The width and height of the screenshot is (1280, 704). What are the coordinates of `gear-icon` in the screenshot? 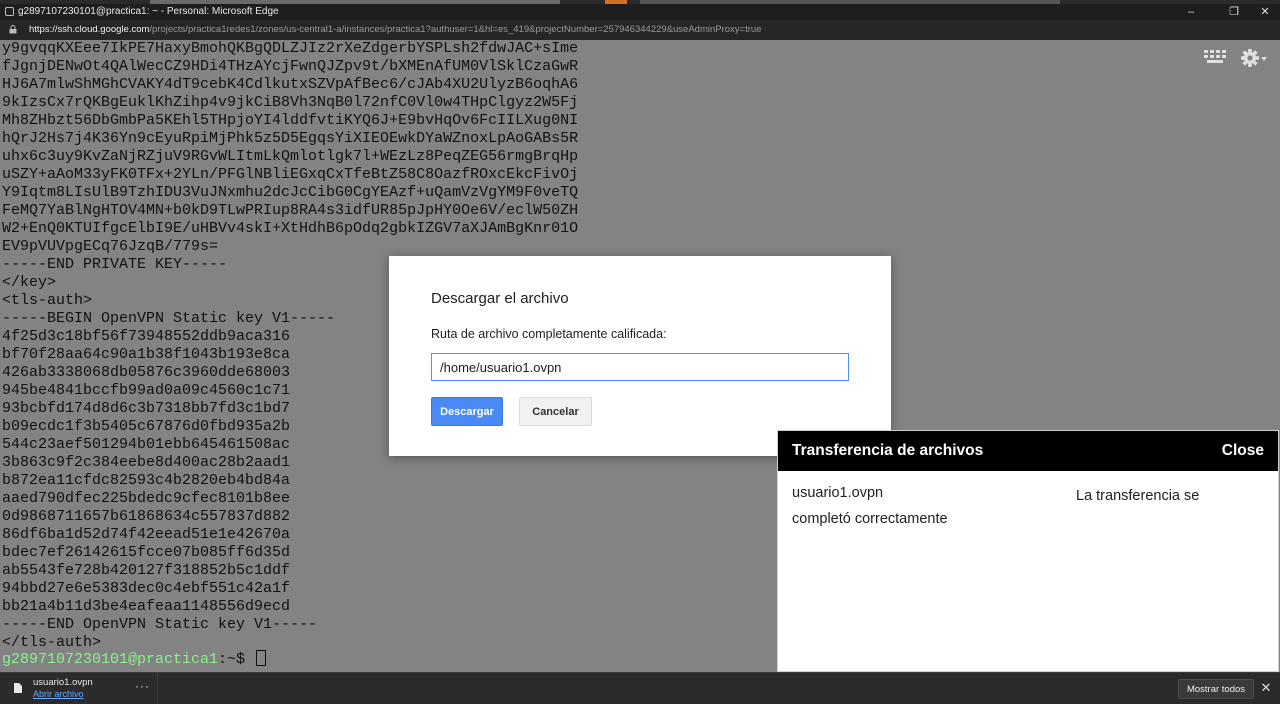 It's located at (1254, 58).